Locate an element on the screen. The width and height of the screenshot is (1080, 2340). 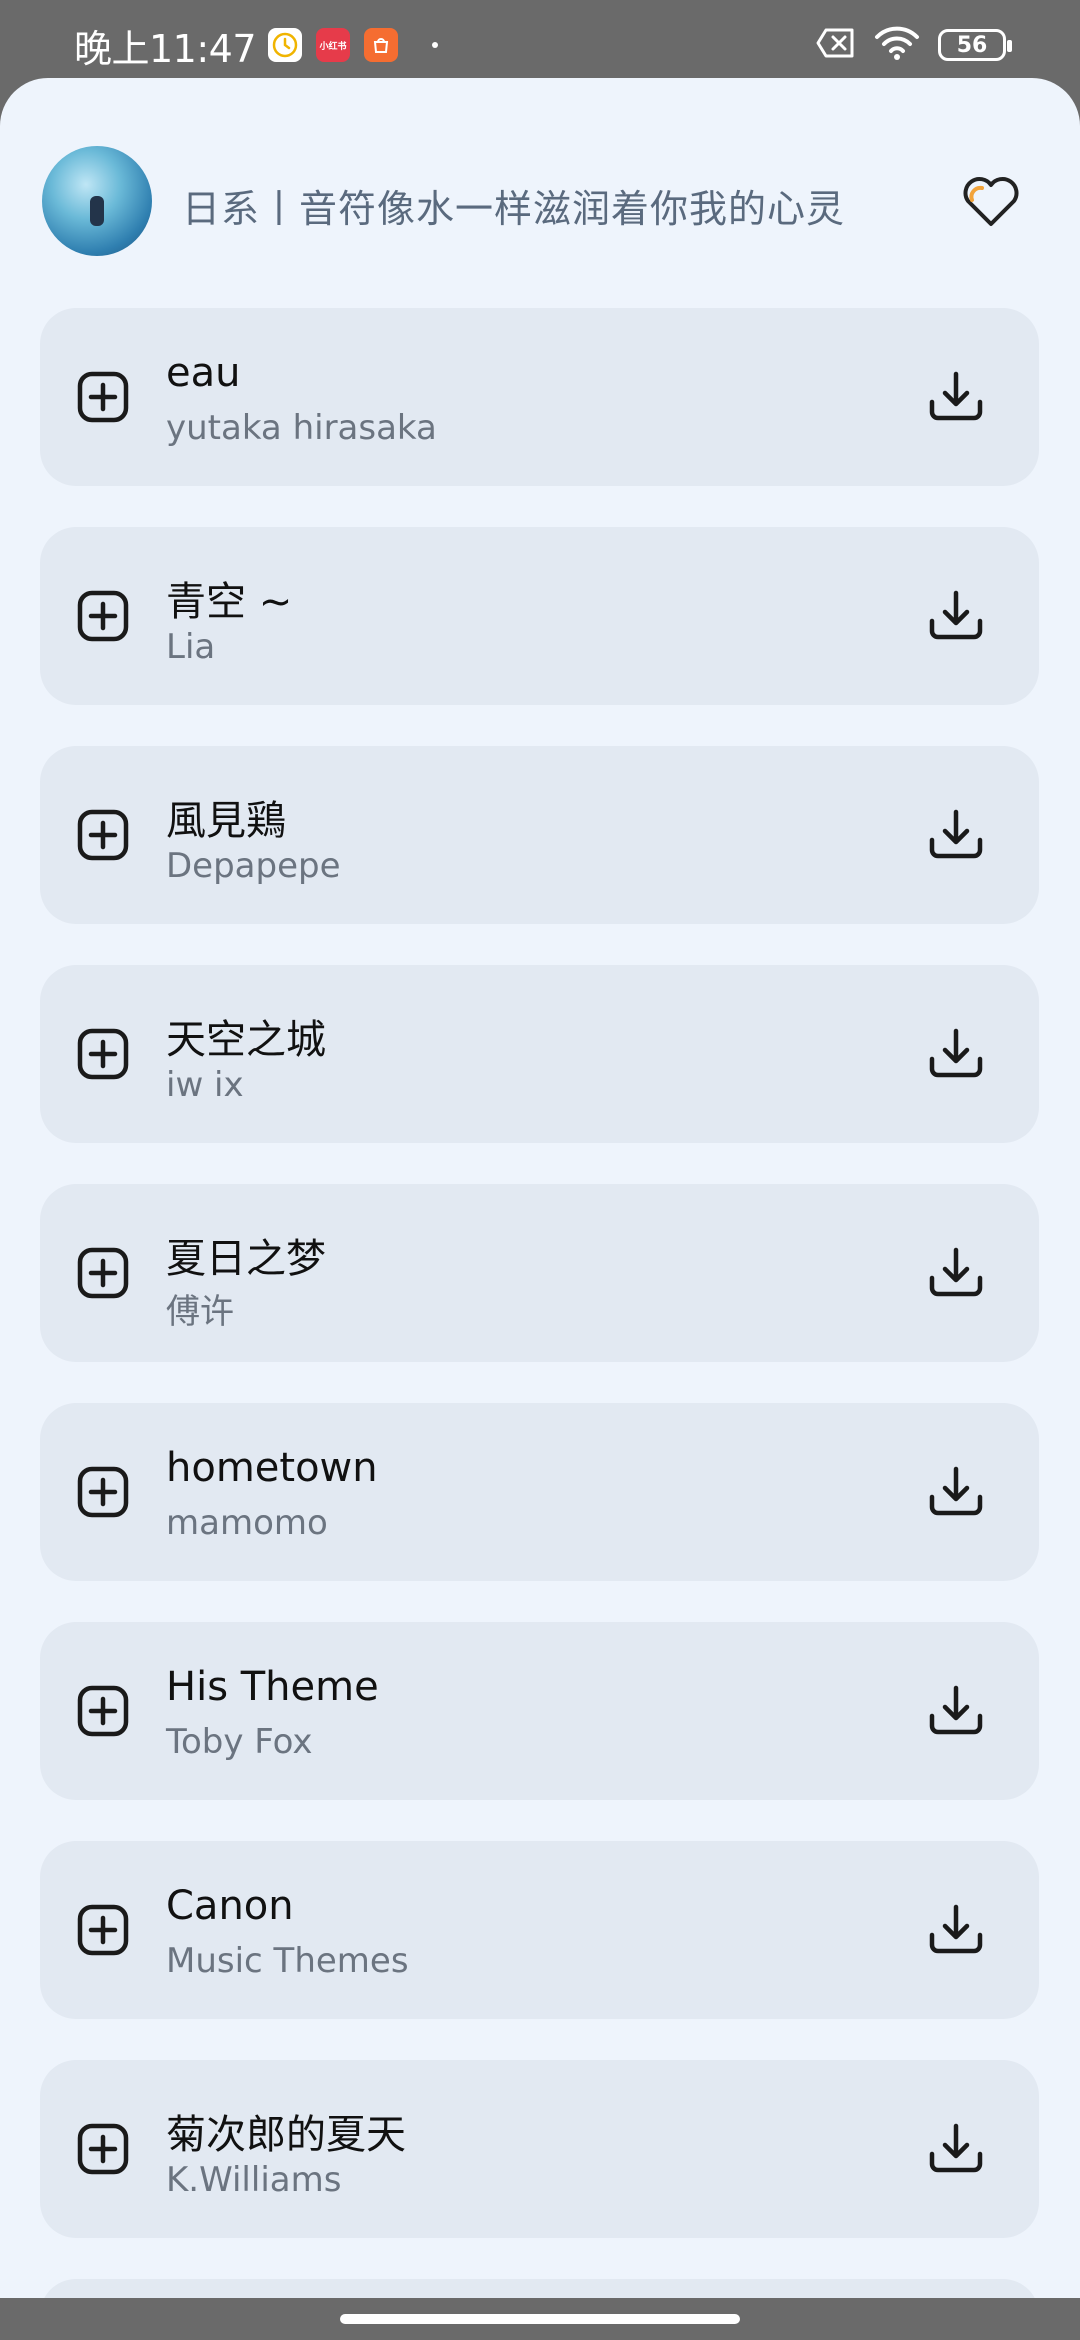
home-indicator is located at coordinates (540, 2319).